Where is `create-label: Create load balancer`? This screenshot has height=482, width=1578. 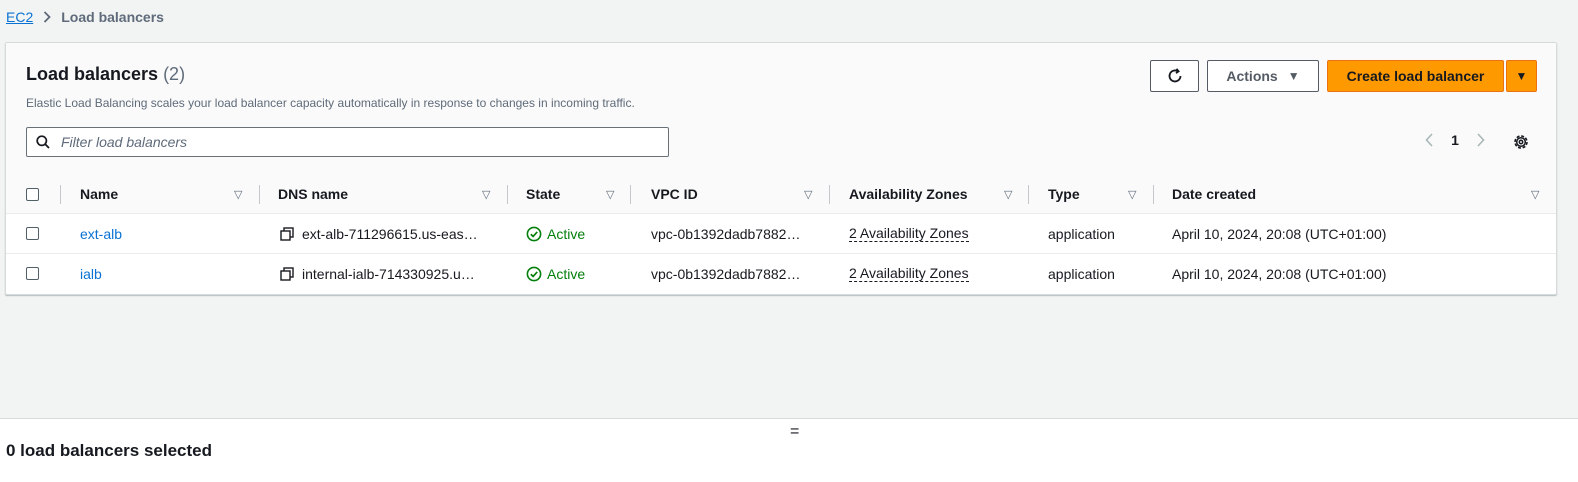 create-label: Create load balancer is located at coordinates (1415, 76).